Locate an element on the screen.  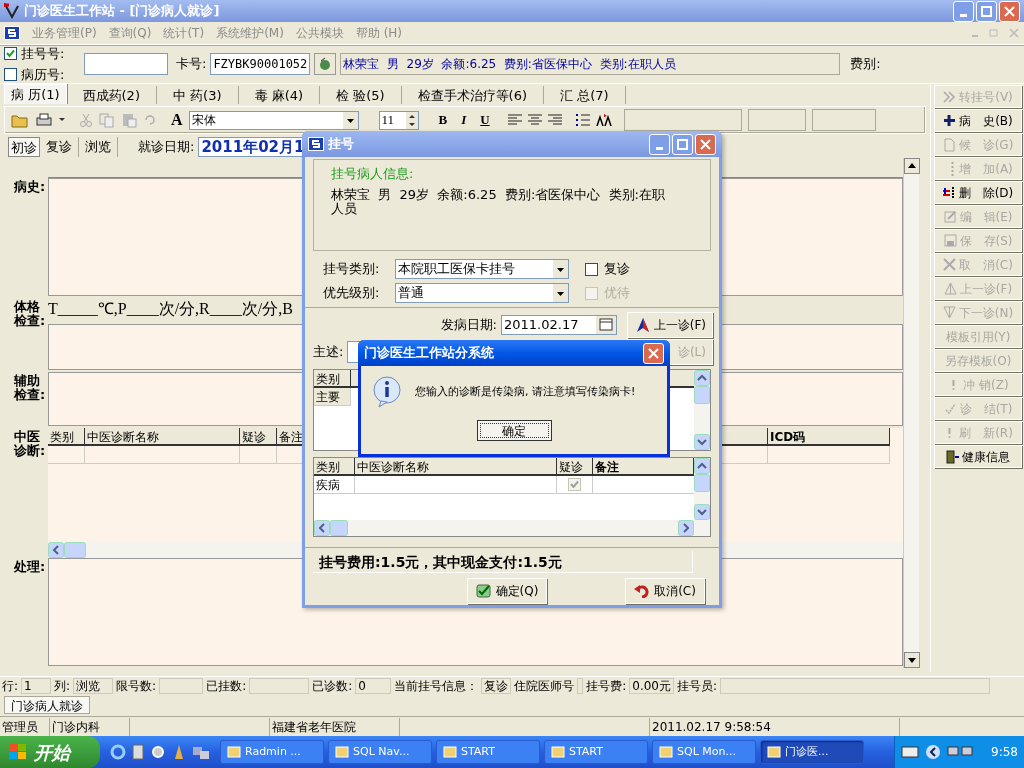
table-cell: 疾病 is located at coordinates (334, 485).